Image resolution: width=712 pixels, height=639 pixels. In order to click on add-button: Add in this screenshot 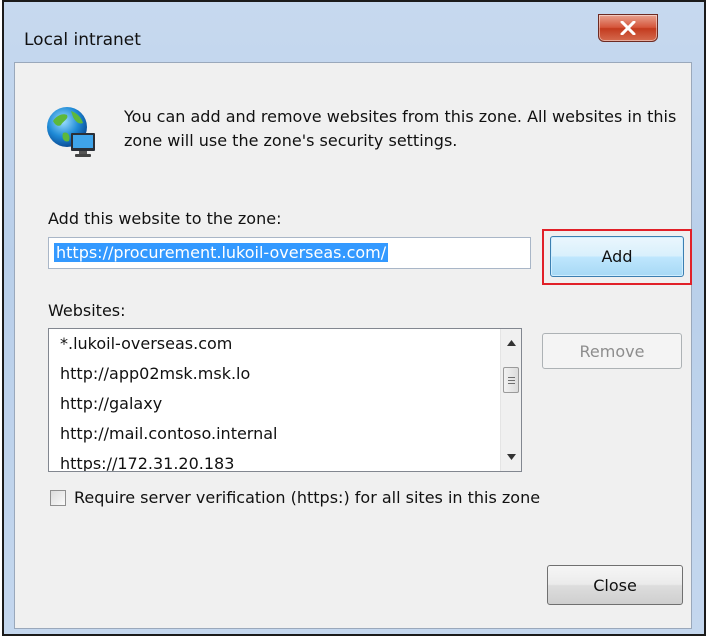, I will do `click(617, 256)`.